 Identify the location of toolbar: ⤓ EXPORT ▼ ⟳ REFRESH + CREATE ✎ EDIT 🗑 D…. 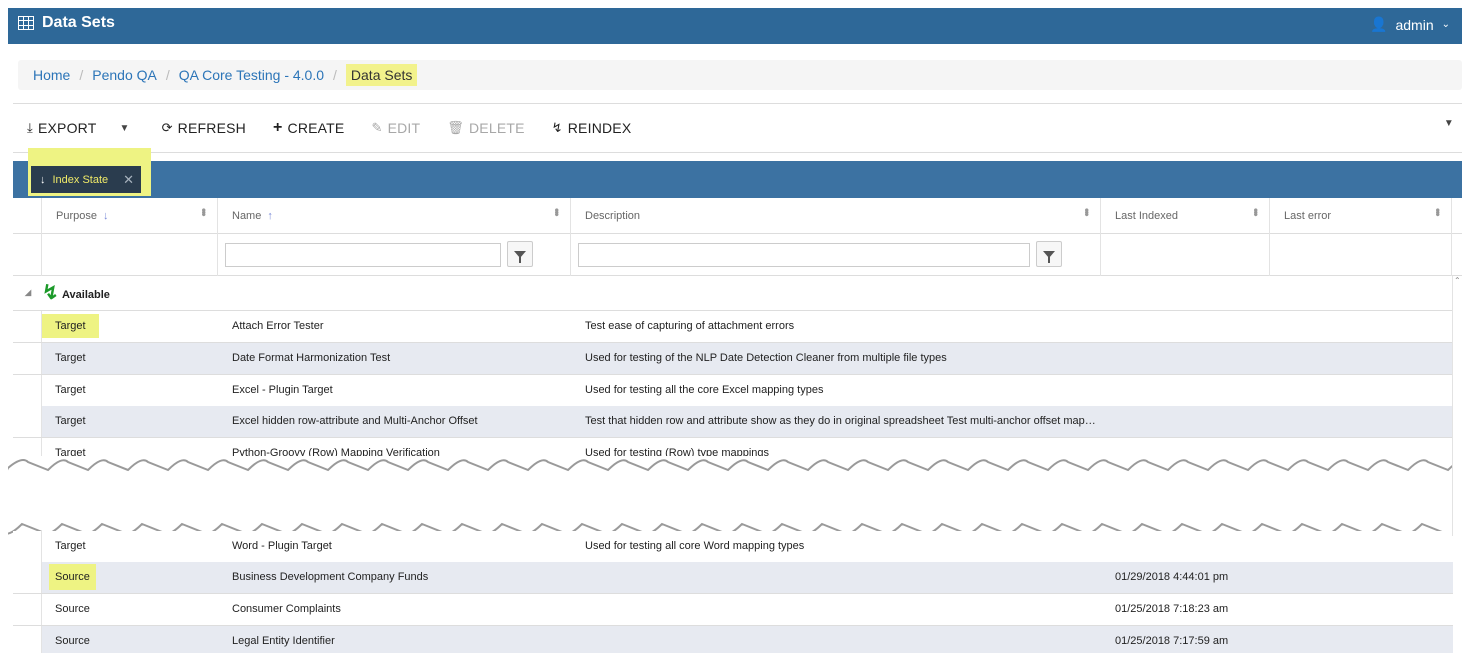
(737, 128).